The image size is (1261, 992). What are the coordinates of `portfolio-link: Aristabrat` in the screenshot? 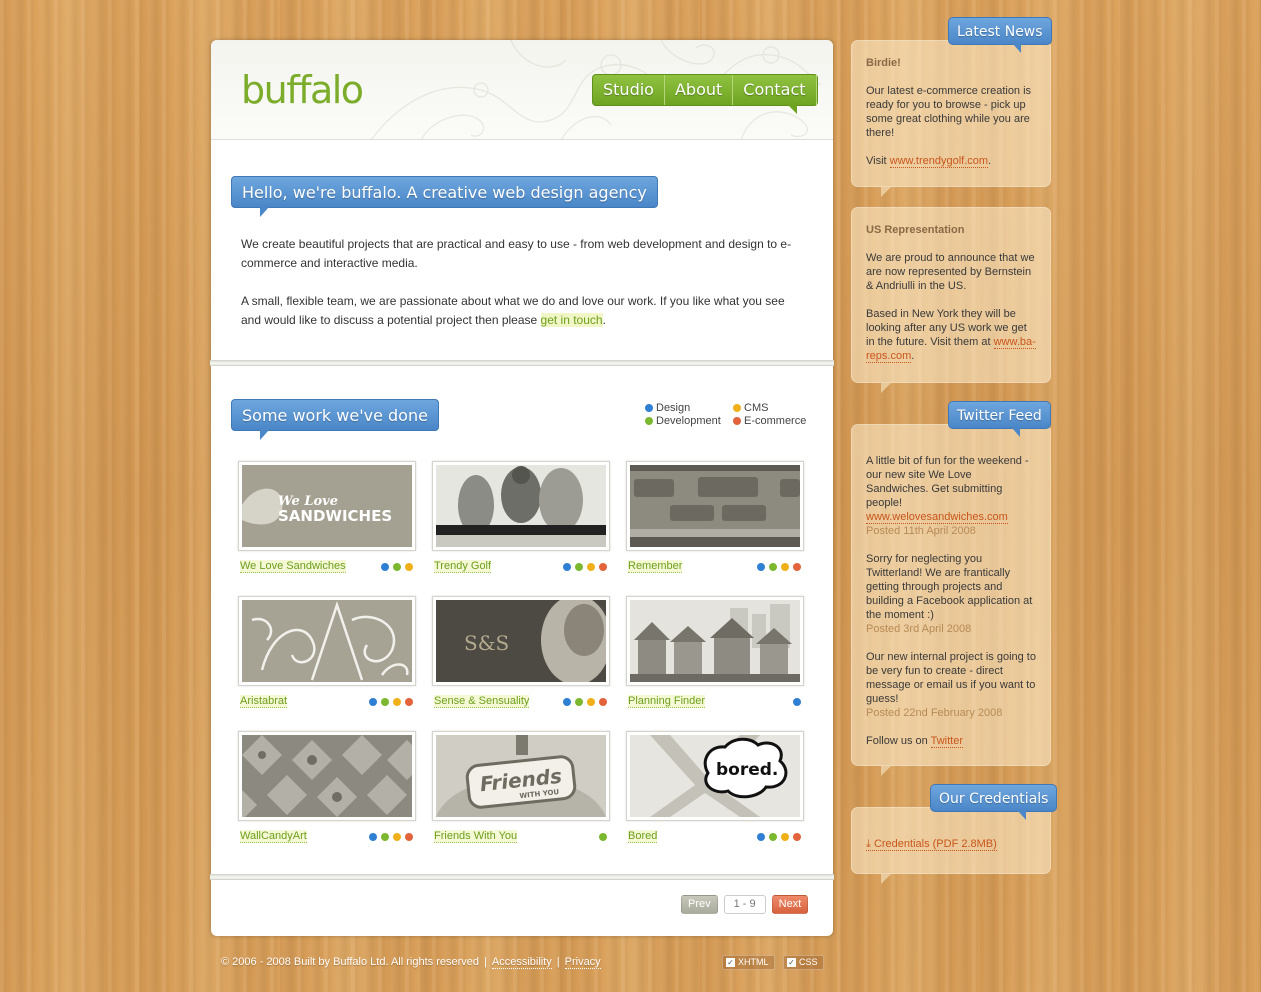 It's located at (264, 701).